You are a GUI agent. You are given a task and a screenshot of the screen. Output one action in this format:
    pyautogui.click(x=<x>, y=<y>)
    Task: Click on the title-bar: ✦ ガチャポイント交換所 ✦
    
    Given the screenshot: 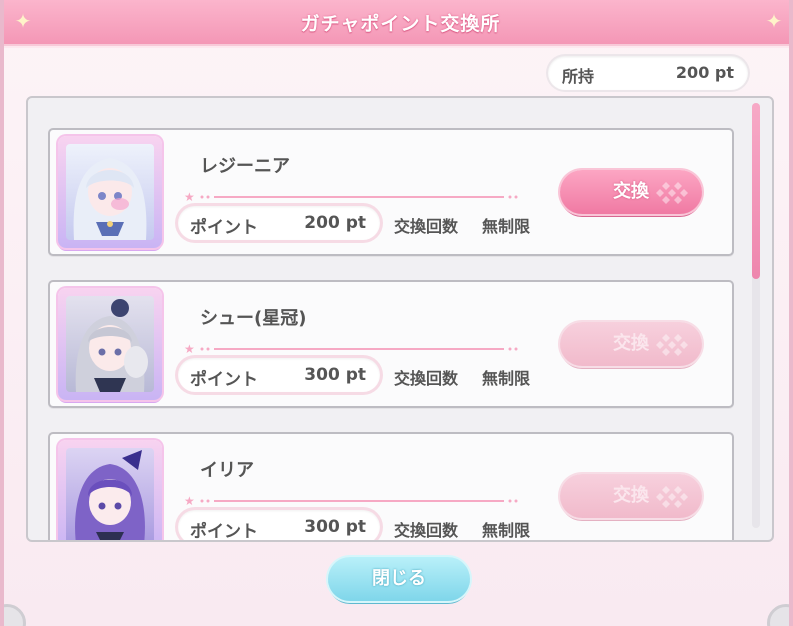 What is the action you would take?
    pyautogui.click(x=396, y=22)
    